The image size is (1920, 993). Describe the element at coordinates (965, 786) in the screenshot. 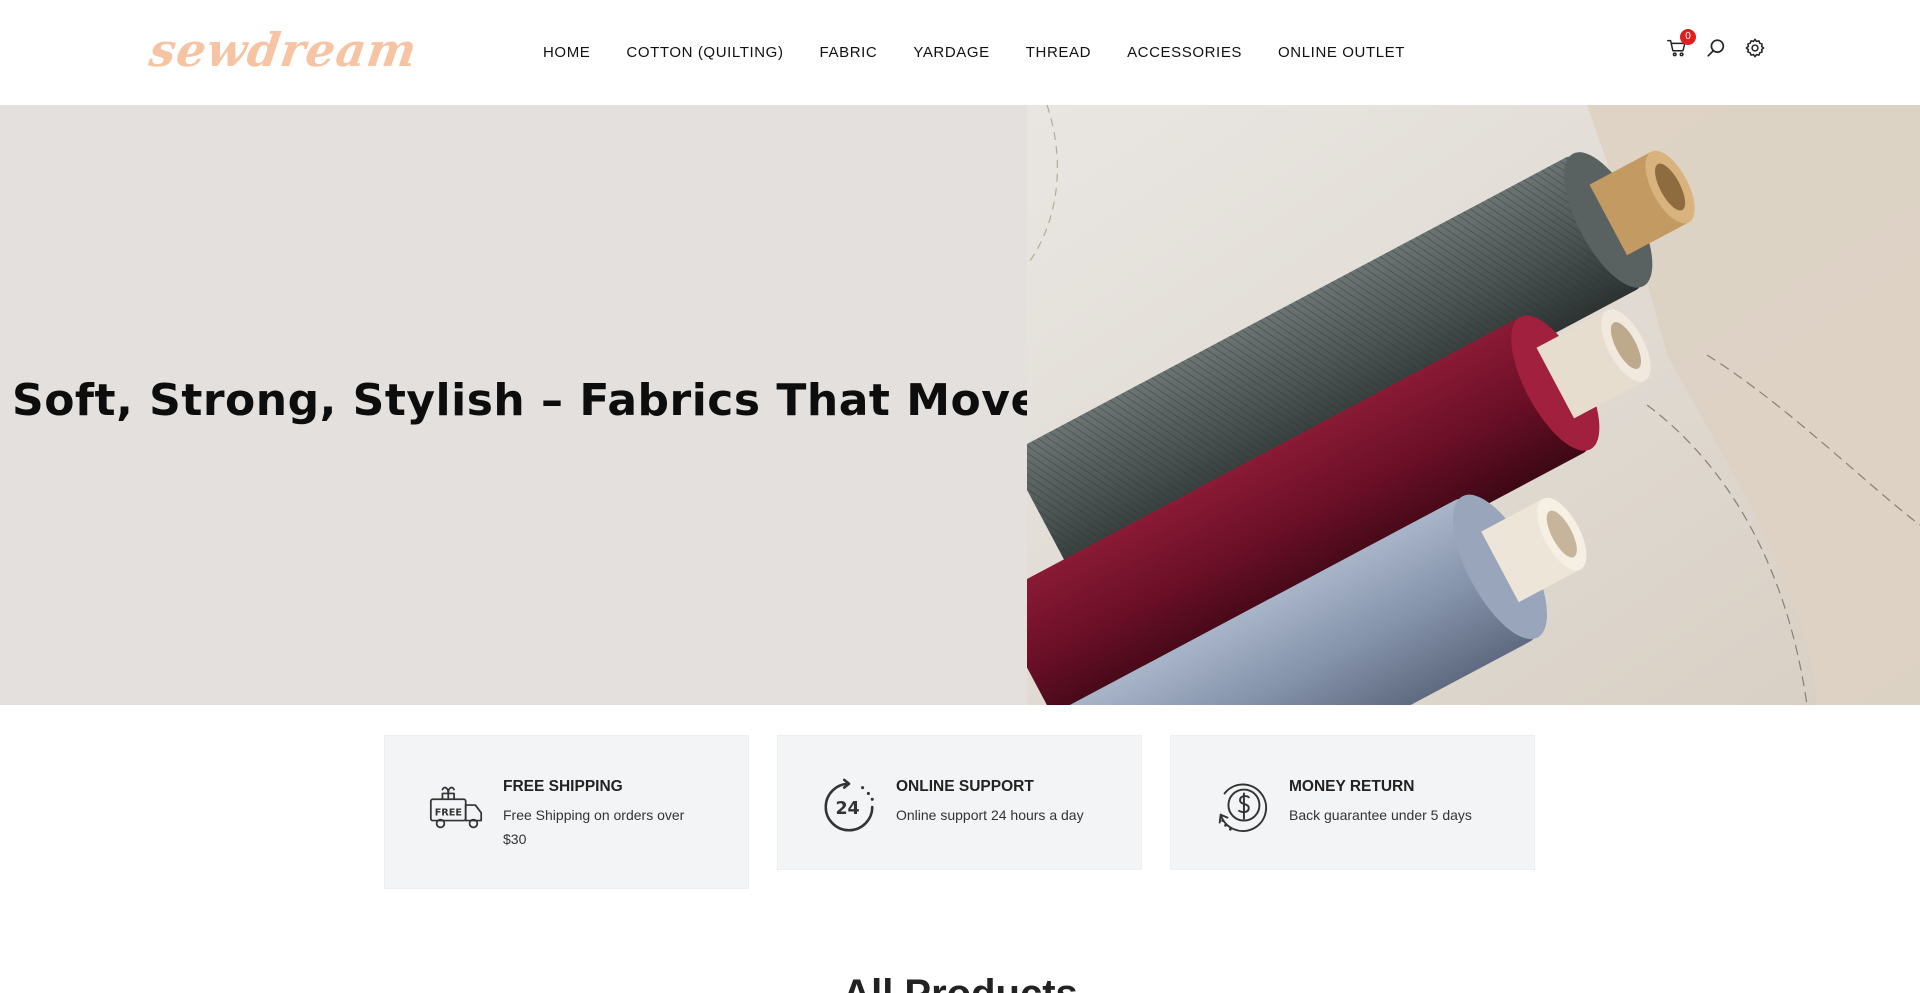

I see `feature-title: ONLINE SUPPORT` at that location.